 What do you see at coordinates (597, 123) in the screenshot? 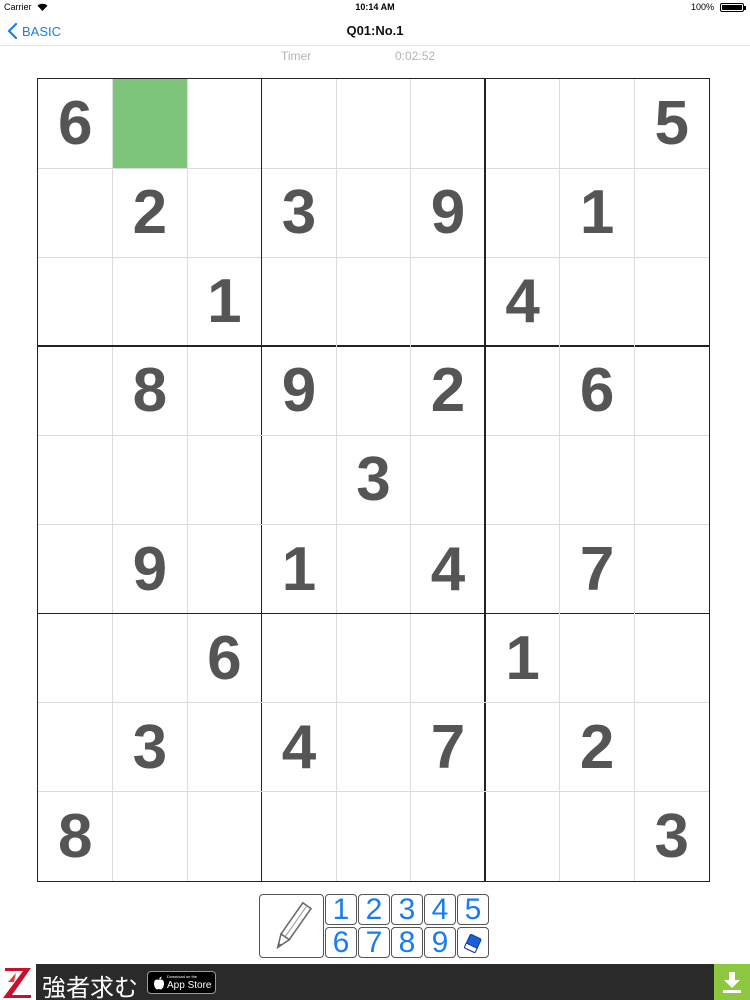
I see `sudoku-cell-r1c8` at bounding box center [597, 123].